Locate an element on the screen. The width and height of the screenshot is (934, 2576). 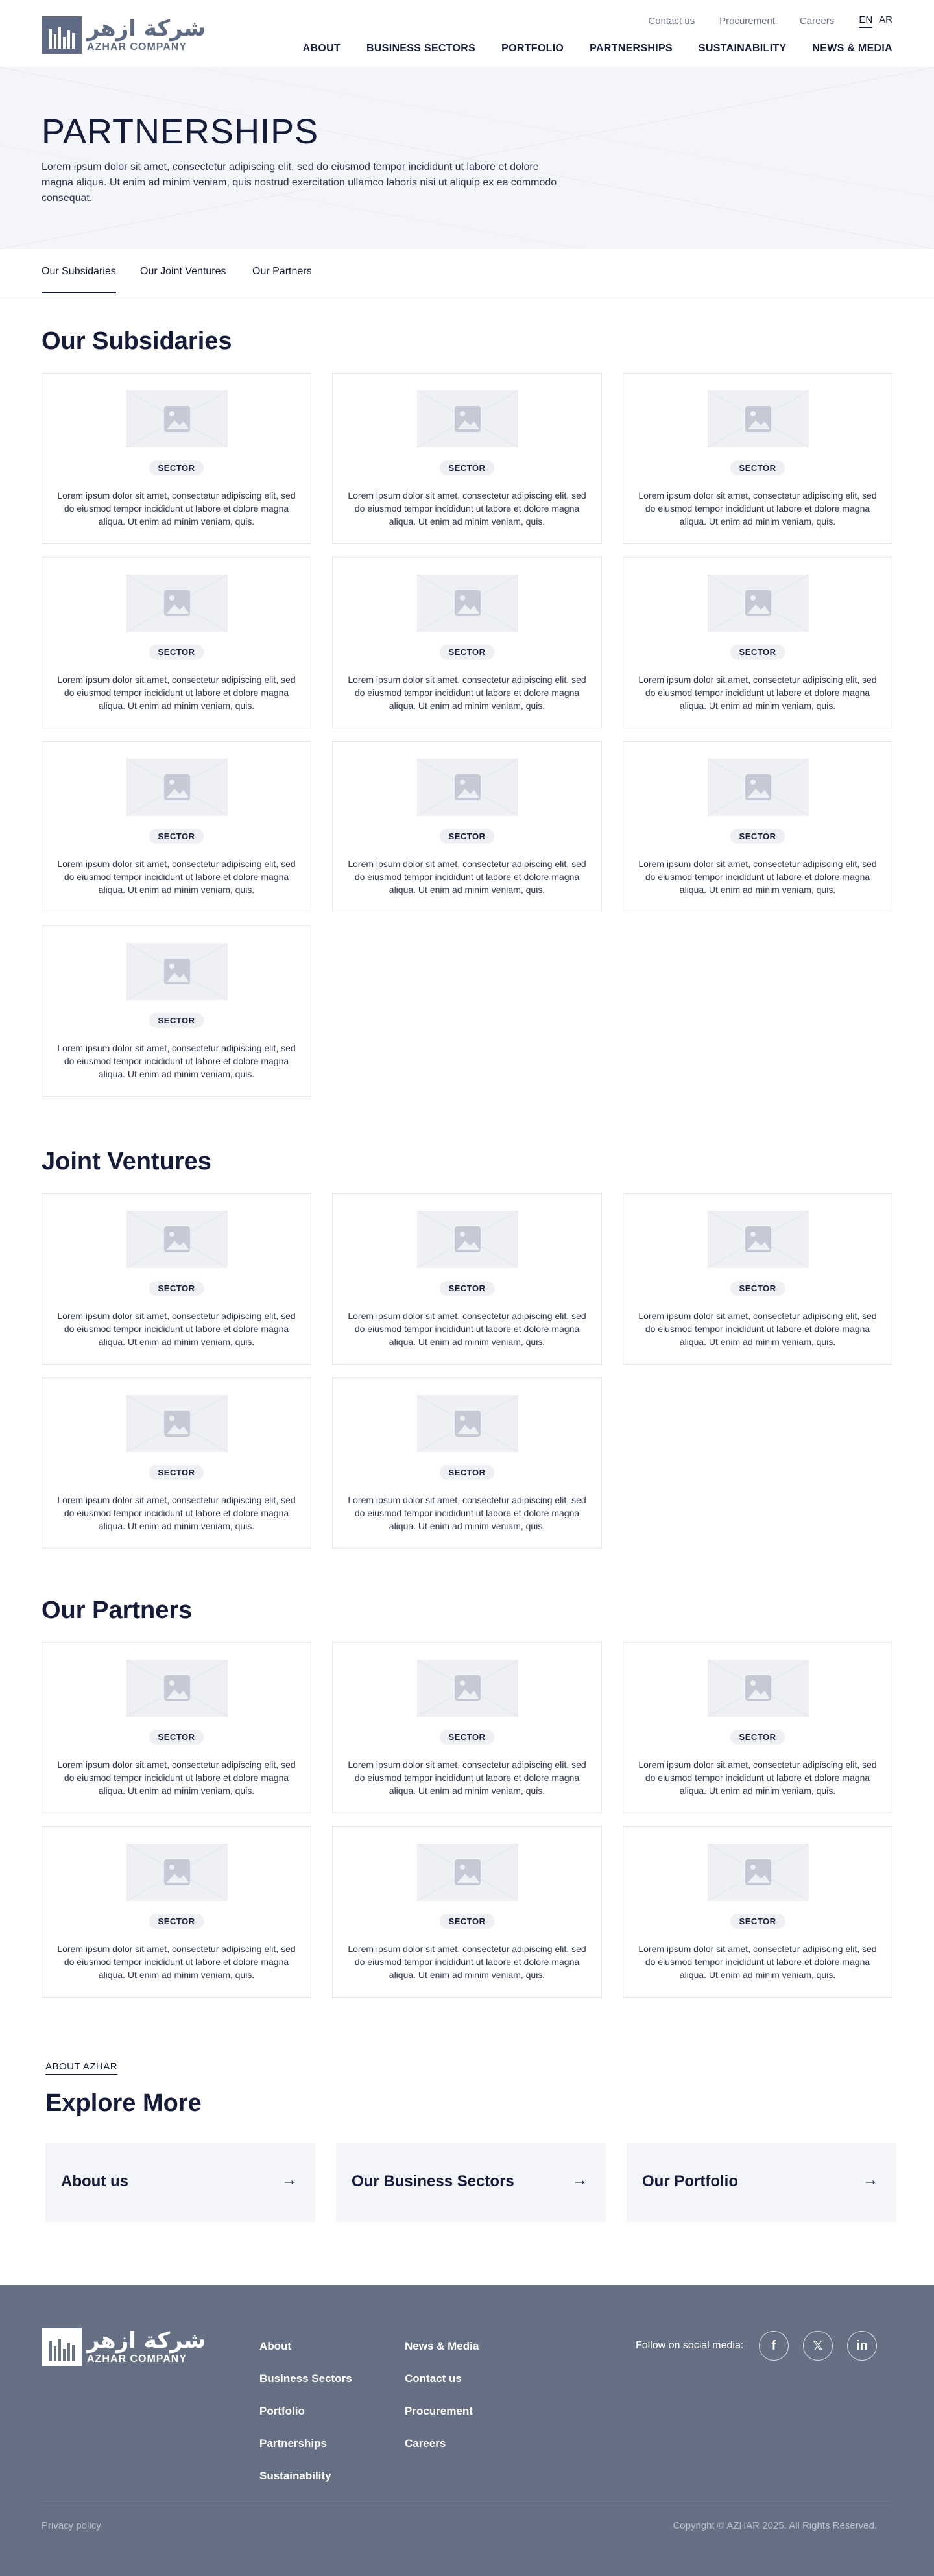
explore-portfolio-card: Our Portfolio → is located at coordinates (762, 2182).